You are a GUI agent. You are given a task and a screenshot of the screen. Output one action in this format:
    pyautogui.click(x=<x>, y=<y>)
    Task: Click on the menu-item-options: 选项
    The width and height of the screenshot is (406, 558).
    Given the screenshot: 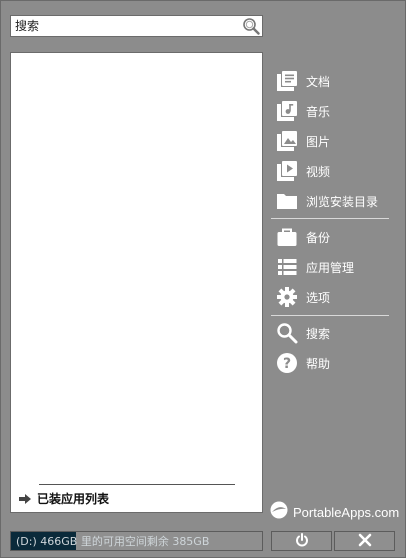 What is the action you would take?
    pyautogui.click(x=333, y=297)
    